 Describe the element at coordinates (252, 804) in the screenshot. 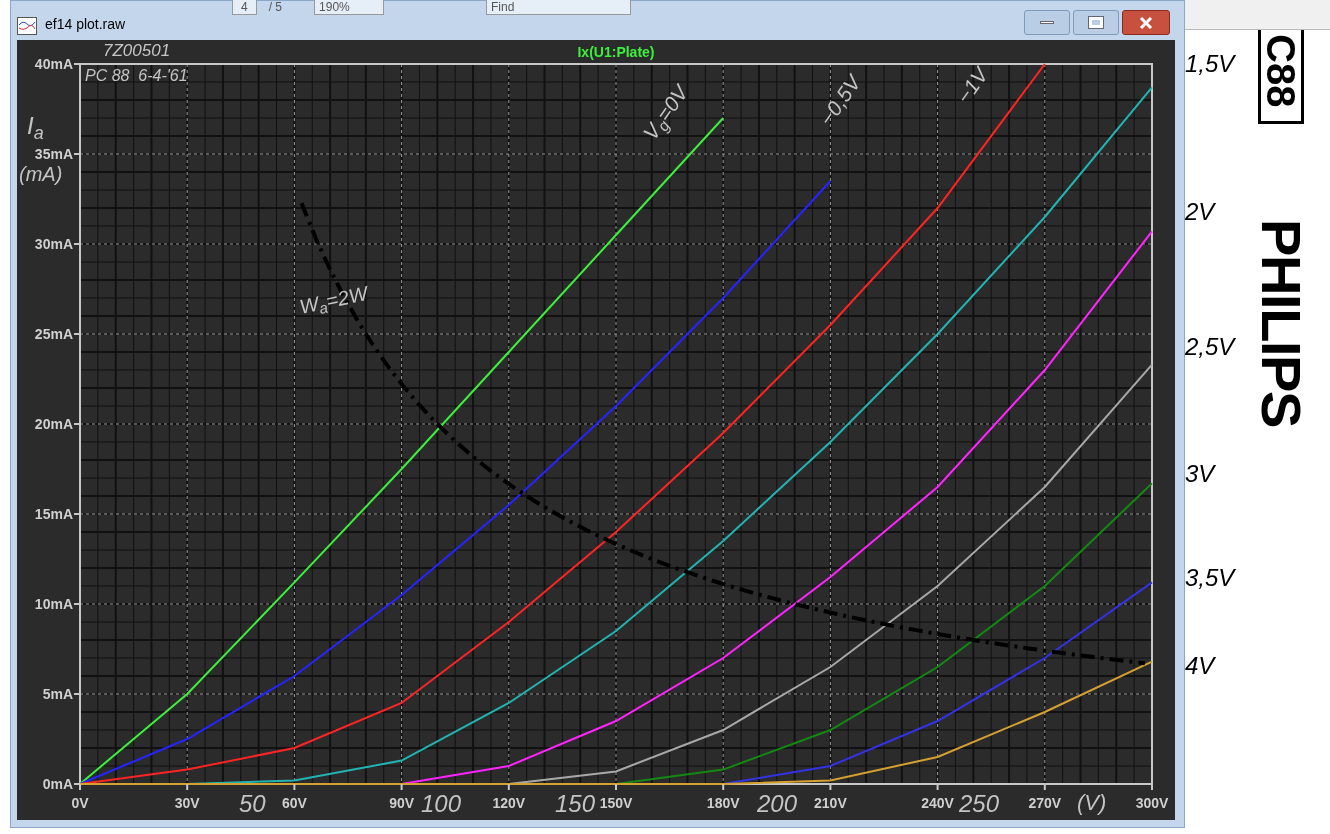

I see `scan-axis-number: 50` at that location.